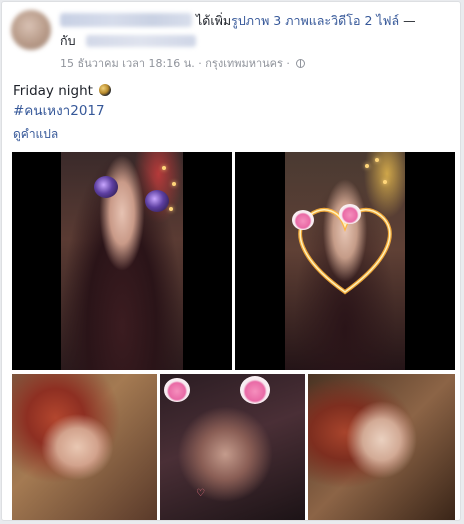 The image size is (464, 524). I want to click on post-caption: Friday night, so click(62, 91).